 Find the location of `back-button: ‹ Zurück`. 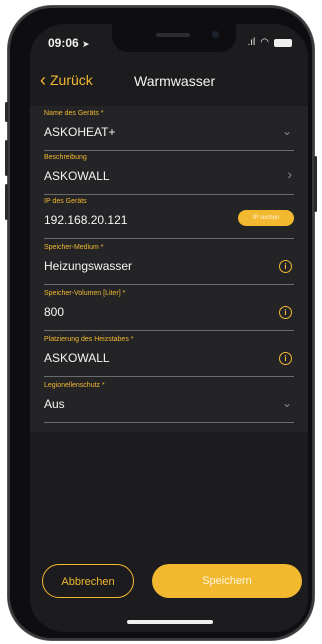

back-button: ‹ Zurück is located at coordinates (66, 80).